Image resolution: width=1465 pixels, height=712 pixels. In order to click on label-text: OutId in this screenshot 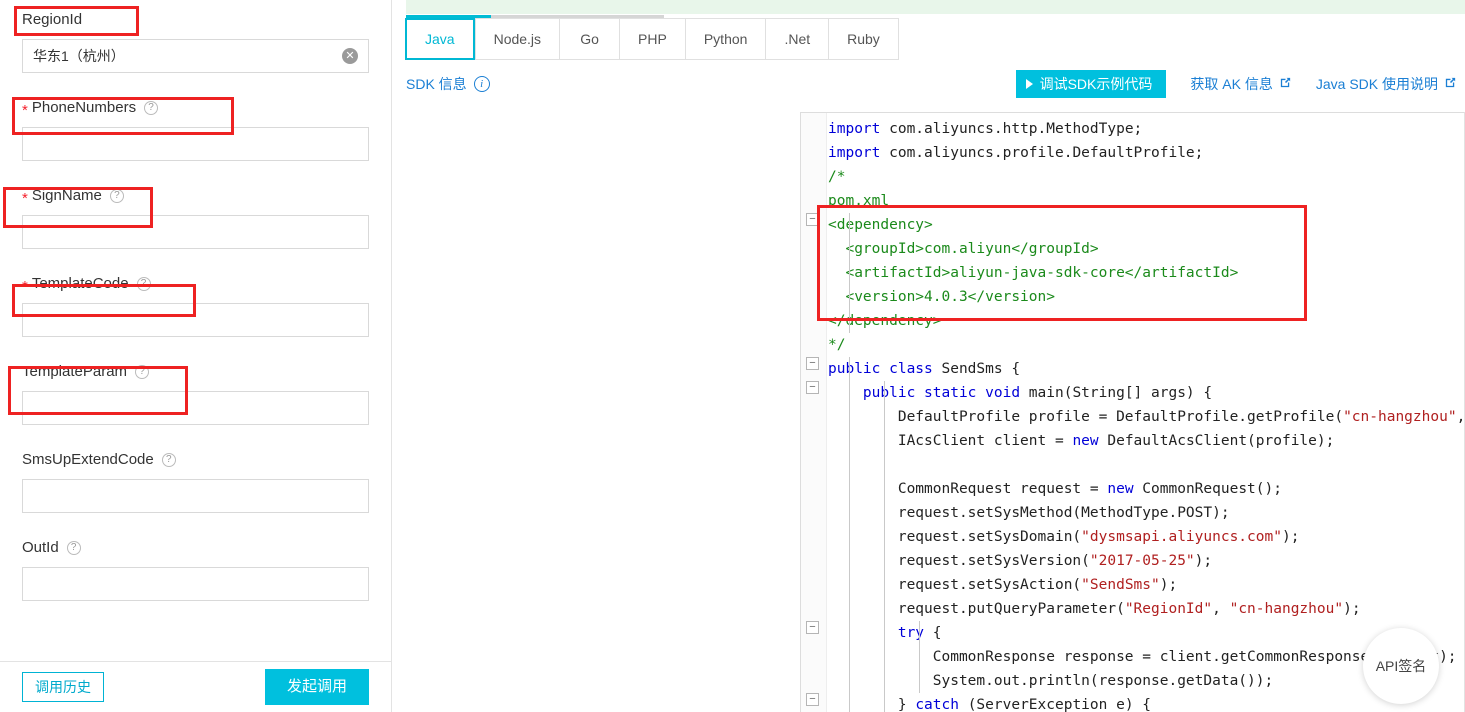, I will do `click(40, 547)`.